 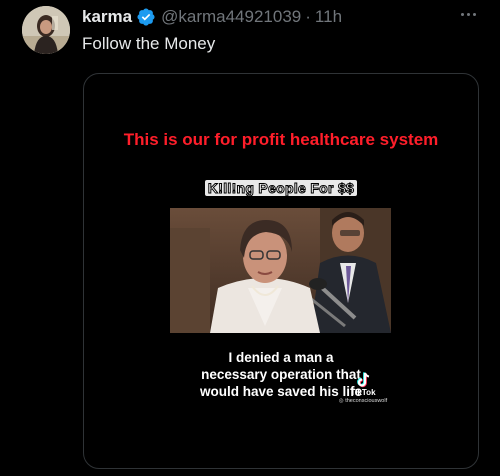 What do you see at coordinates (363, 380) in the screenshot?
I see `tiktok-logo-icon` at bounding box center [363, 380].